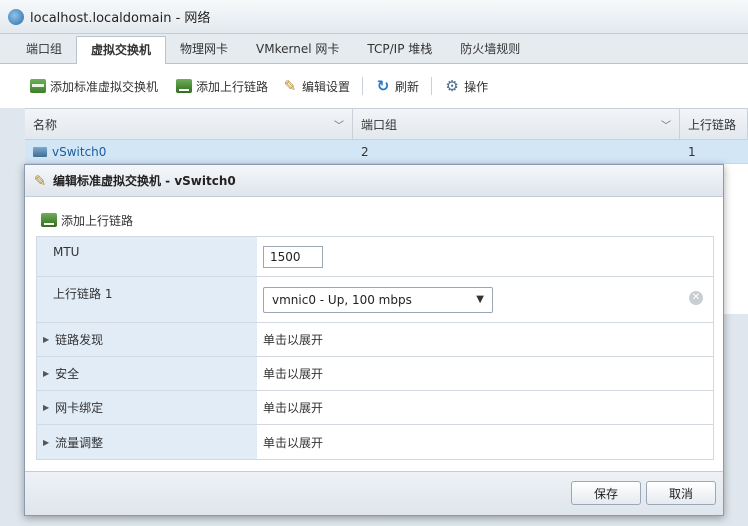 The image size is (748, 526). I want to click on column-header-name: 名称 ﹀, so click(189, 124).